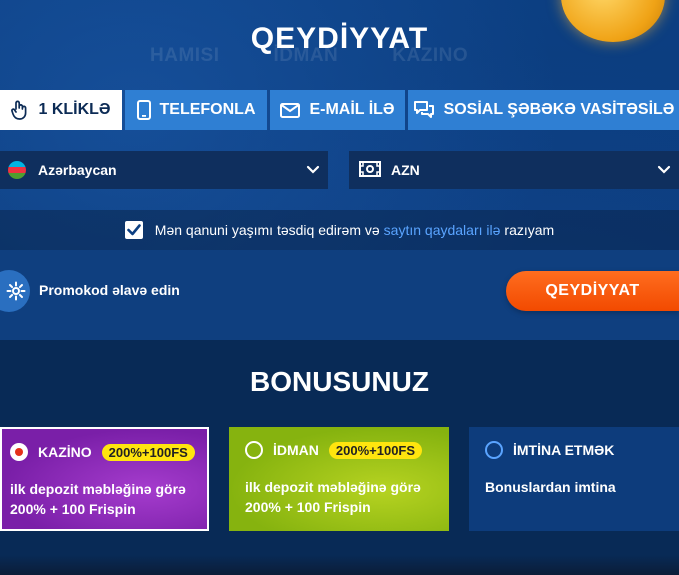 This screenshot has height=575, width=679. I want to click on bonus-option-name: İDMAN, so click(296, 450).